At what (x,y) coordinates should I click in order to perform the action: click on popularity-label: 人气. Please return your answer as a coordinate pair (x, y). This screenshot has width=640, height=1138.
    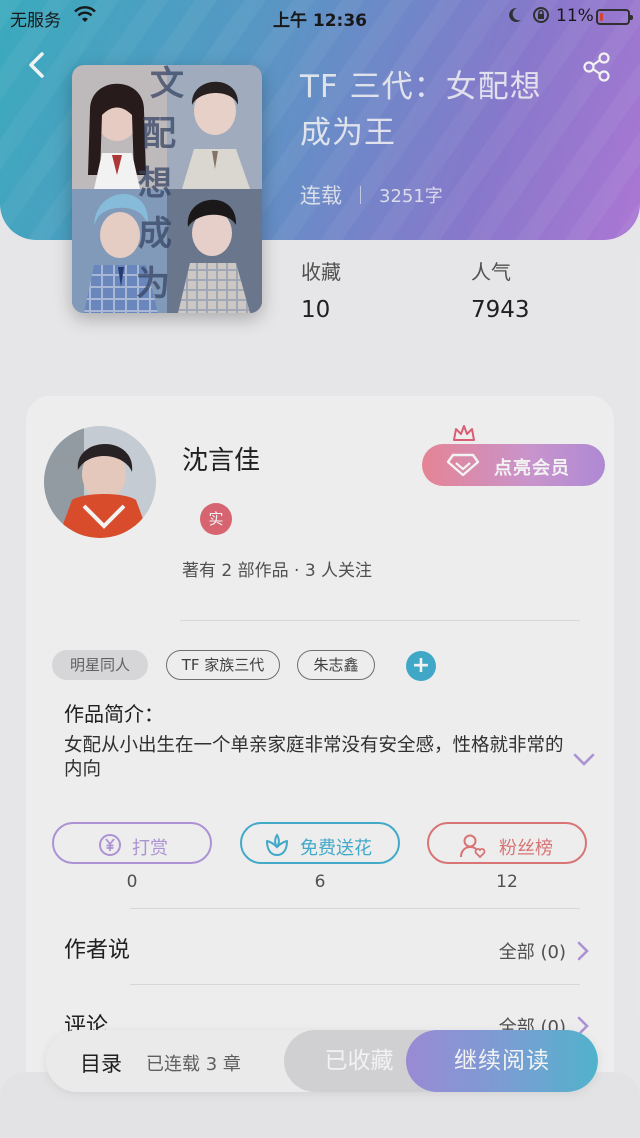
    Looking at the image, I should click on (491, 272).